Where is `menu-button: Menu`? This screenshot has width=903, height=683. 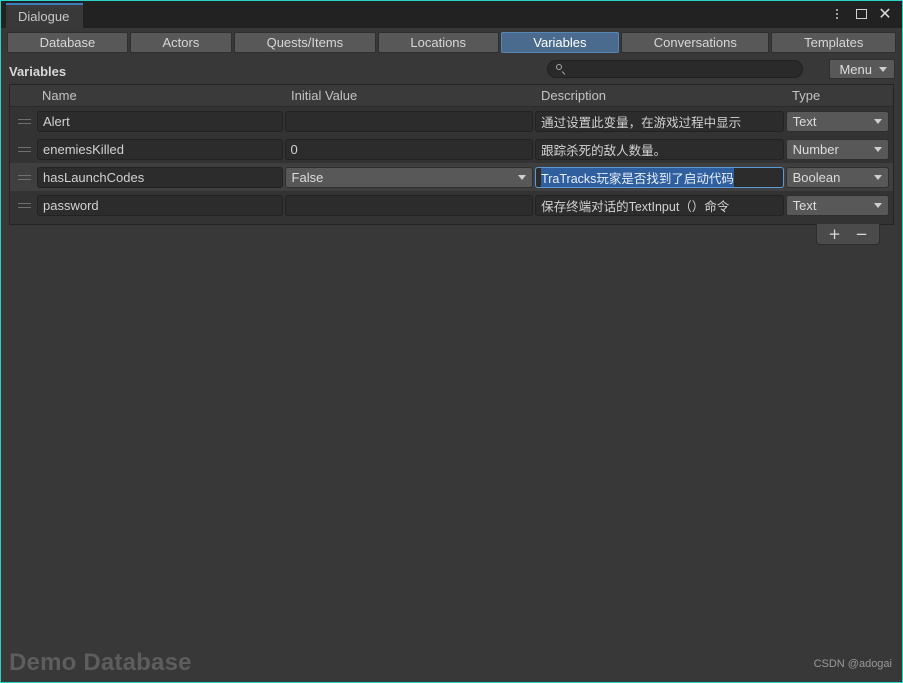
menu-button: Menu is located at coordinates (862, 69).